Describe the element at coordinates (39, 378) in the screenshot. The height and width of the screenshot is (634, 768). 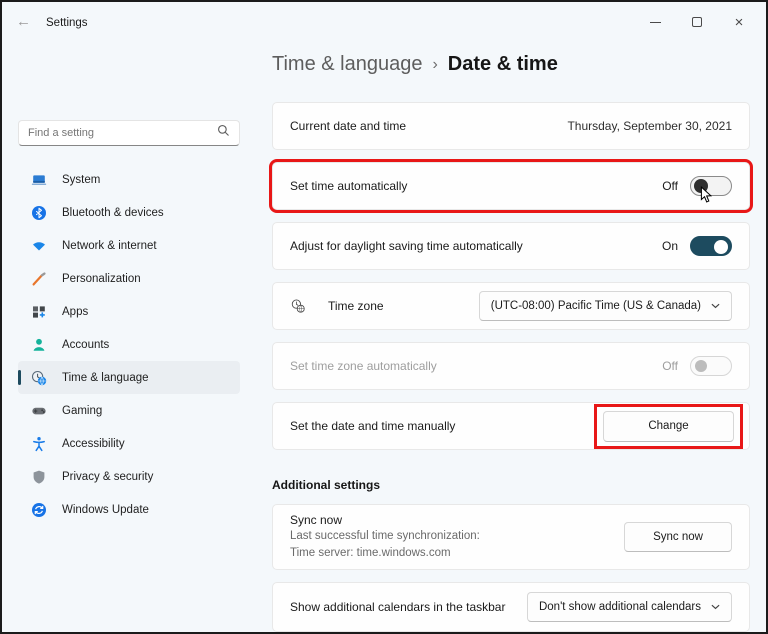
I see `clock-globe-icon` at that location.